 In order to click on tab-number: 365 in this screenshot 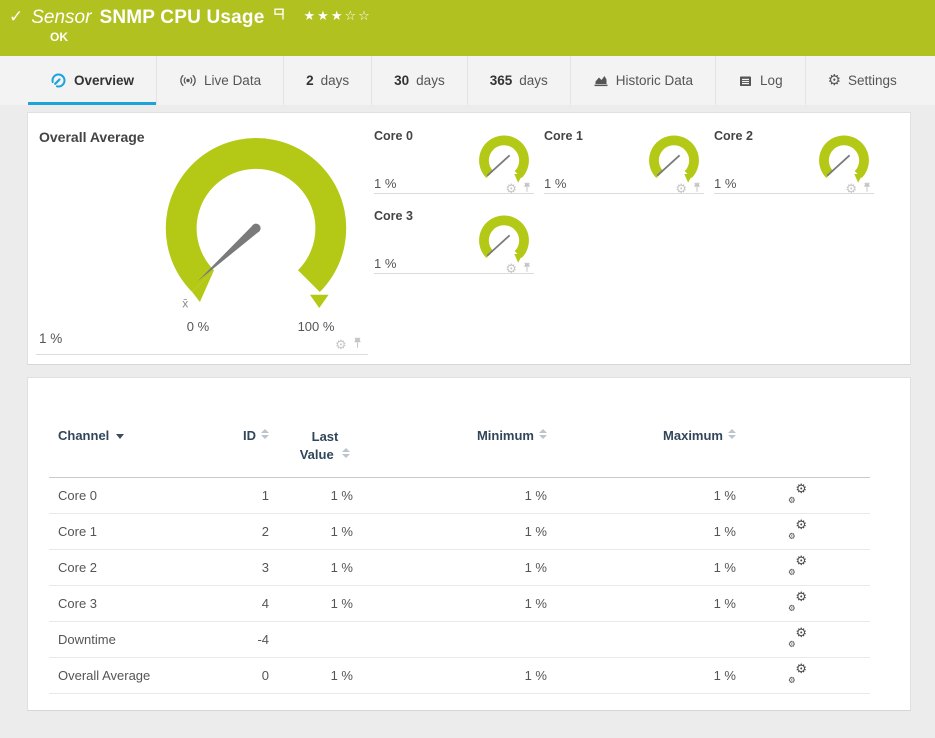, I will do `click(501, 80)`.